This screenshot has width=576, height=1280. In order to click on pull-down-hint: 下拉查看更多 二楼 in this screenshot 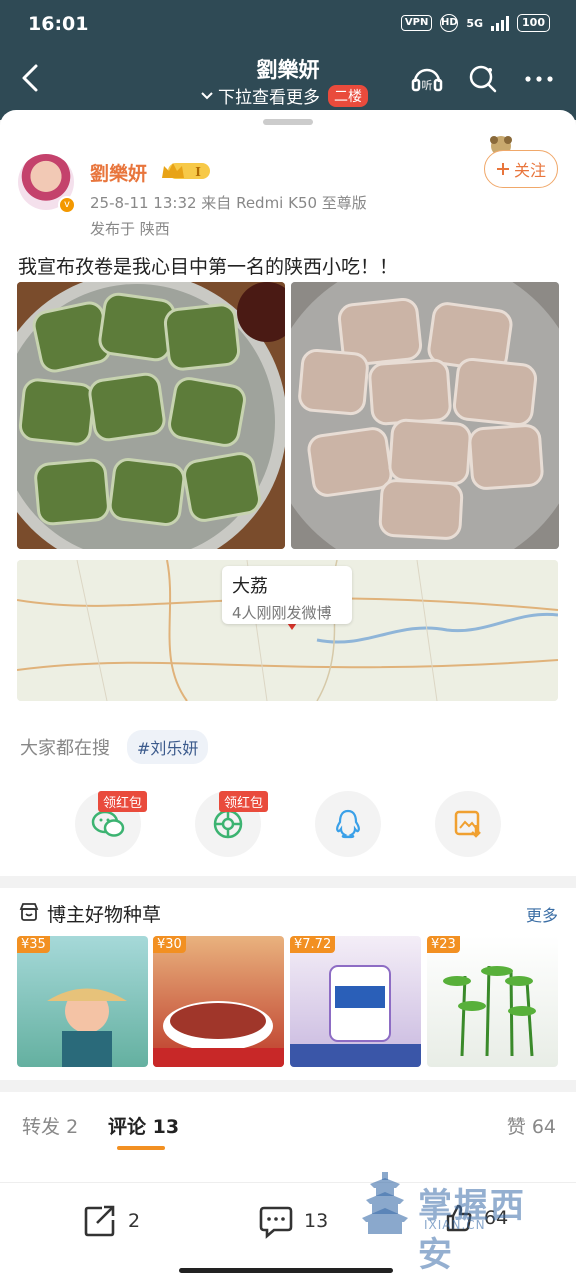, I will do `click(284, 95)`.